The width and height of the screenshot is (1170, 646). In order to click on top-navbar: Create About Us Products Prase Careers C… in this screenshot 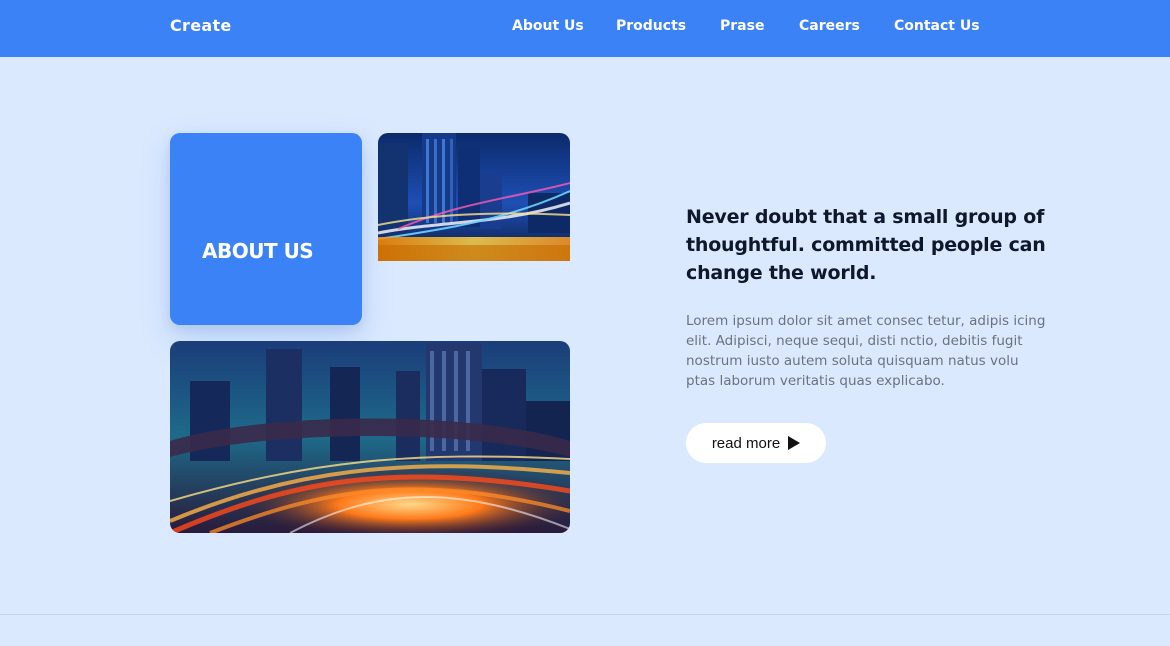, I will do `click(585, 28)`.